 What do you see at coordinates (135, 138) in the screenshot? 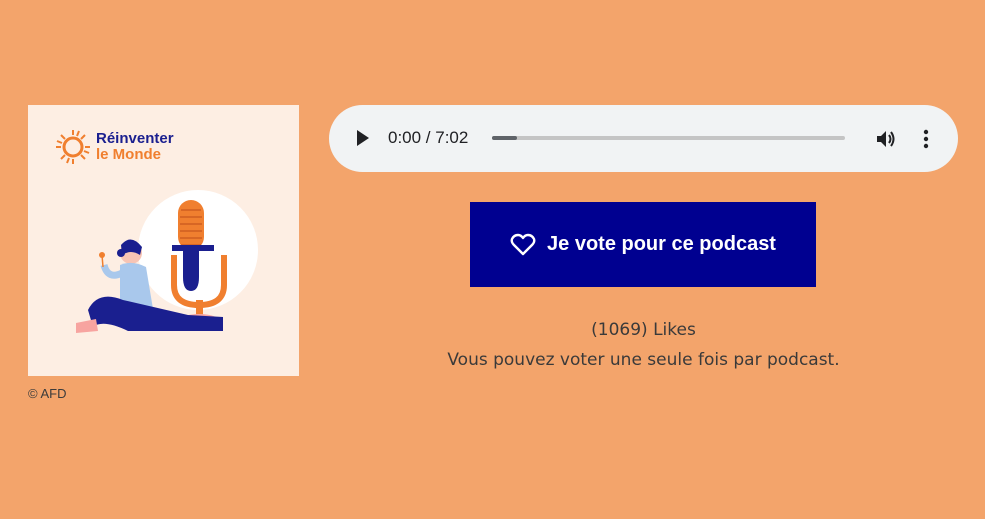
I see `brand-line-1: Réinventer` at bounding box center [135, 138].